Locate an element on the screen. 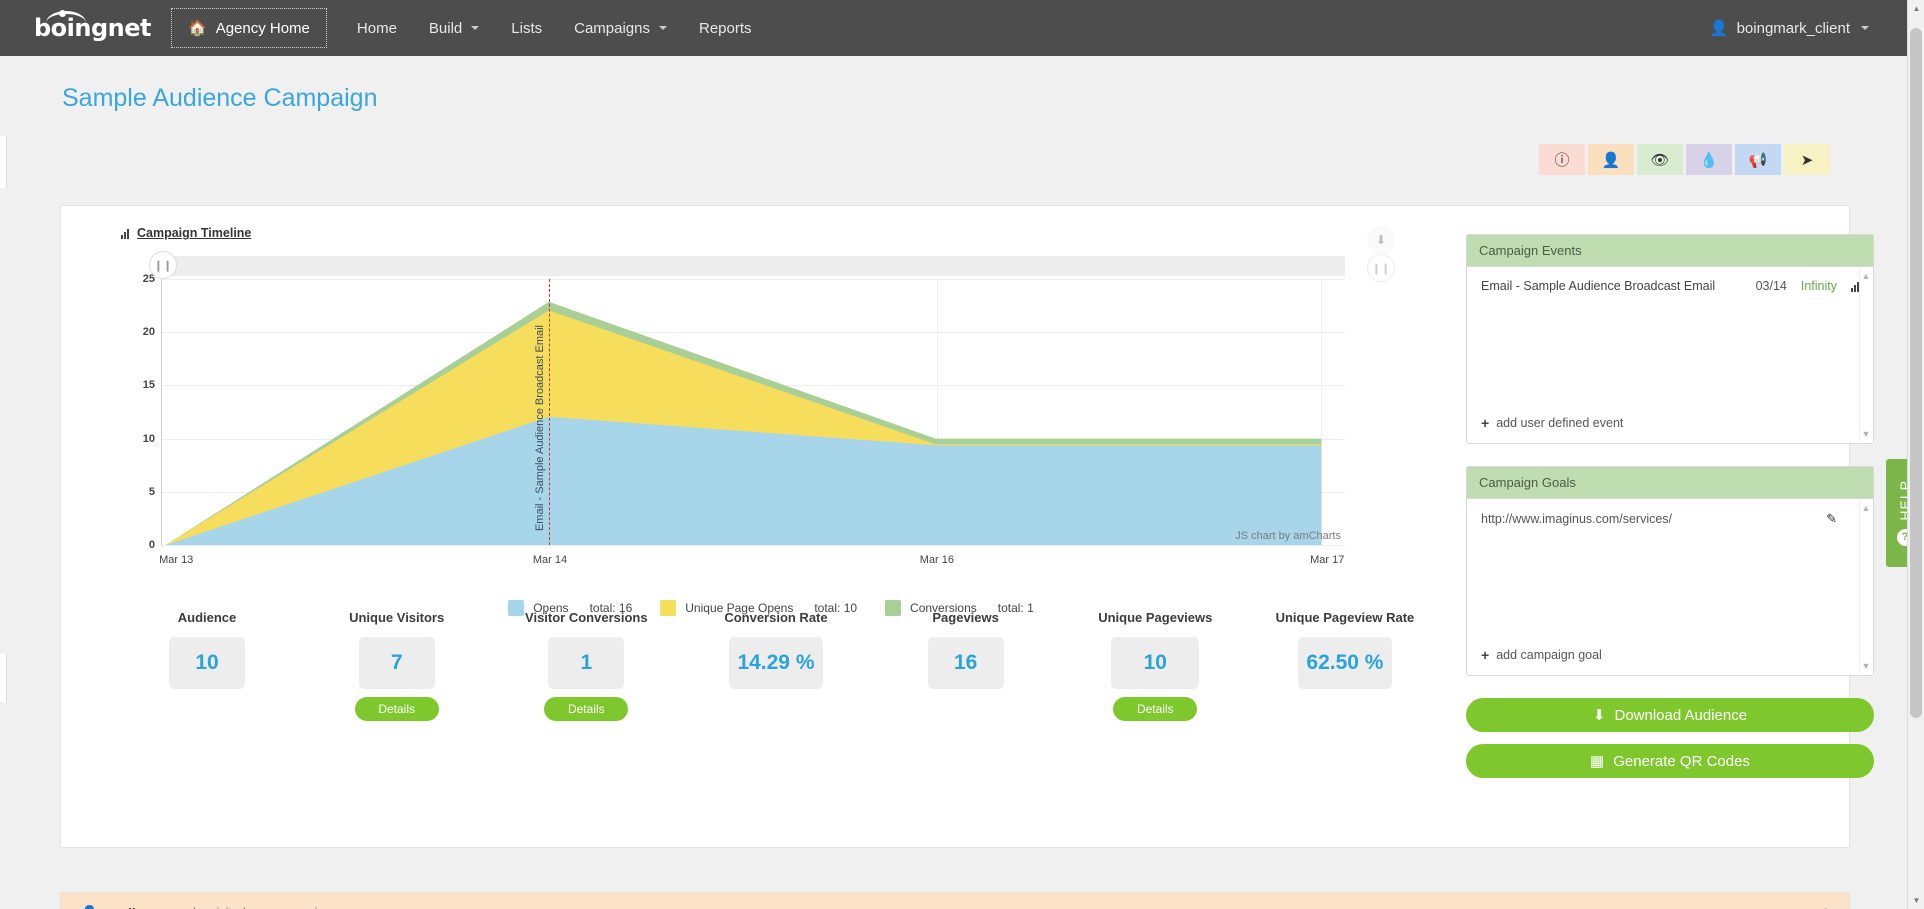 This screenshot has height=909, width=1924. metric-value: 1 is located at coordinates (586, 663).